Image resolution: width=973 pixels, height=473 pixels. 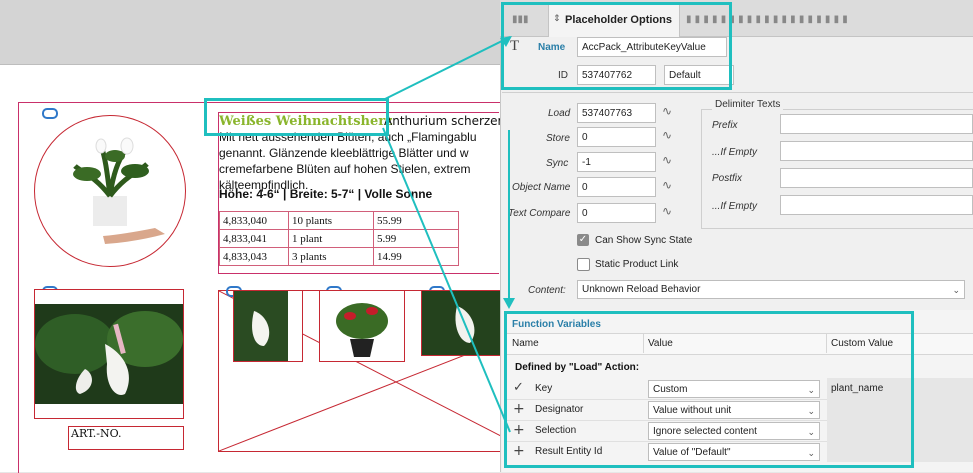 I want to click on annotation-arrows, so click(x=448, y=234).